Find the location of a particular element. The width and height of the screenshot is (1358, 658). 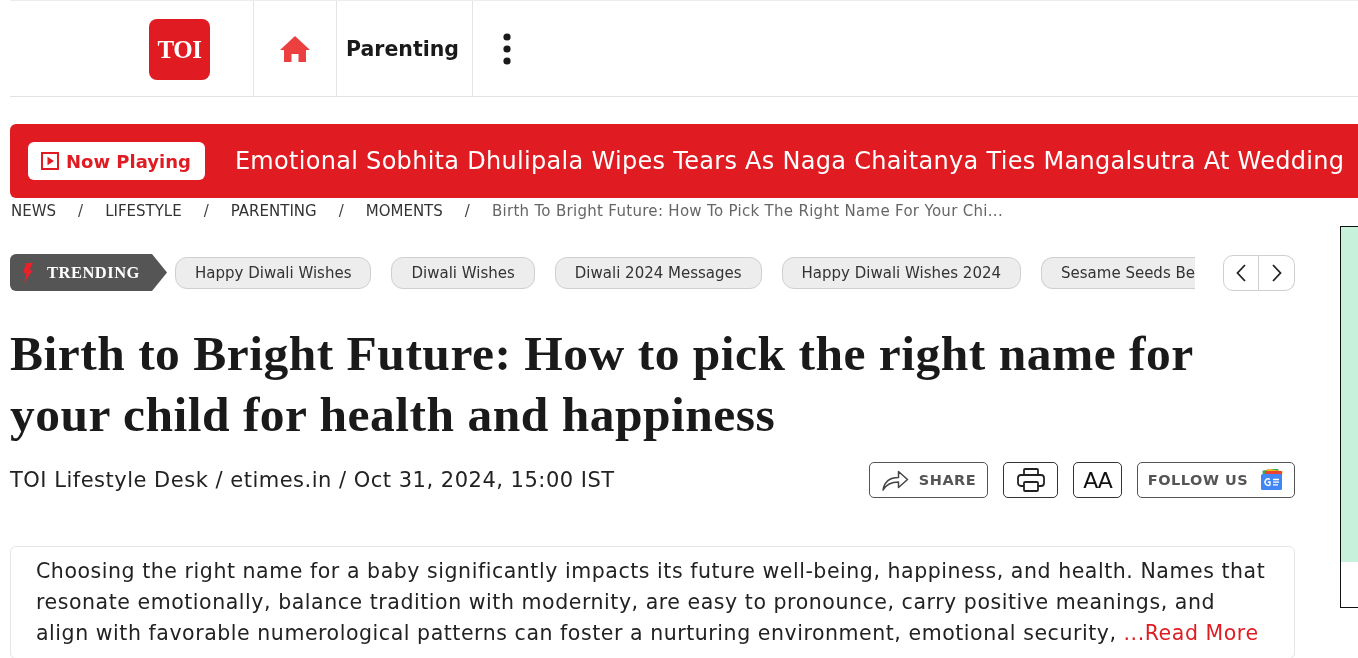

trending-tag: Diwali Wishes is located at coordinates (463, 272).